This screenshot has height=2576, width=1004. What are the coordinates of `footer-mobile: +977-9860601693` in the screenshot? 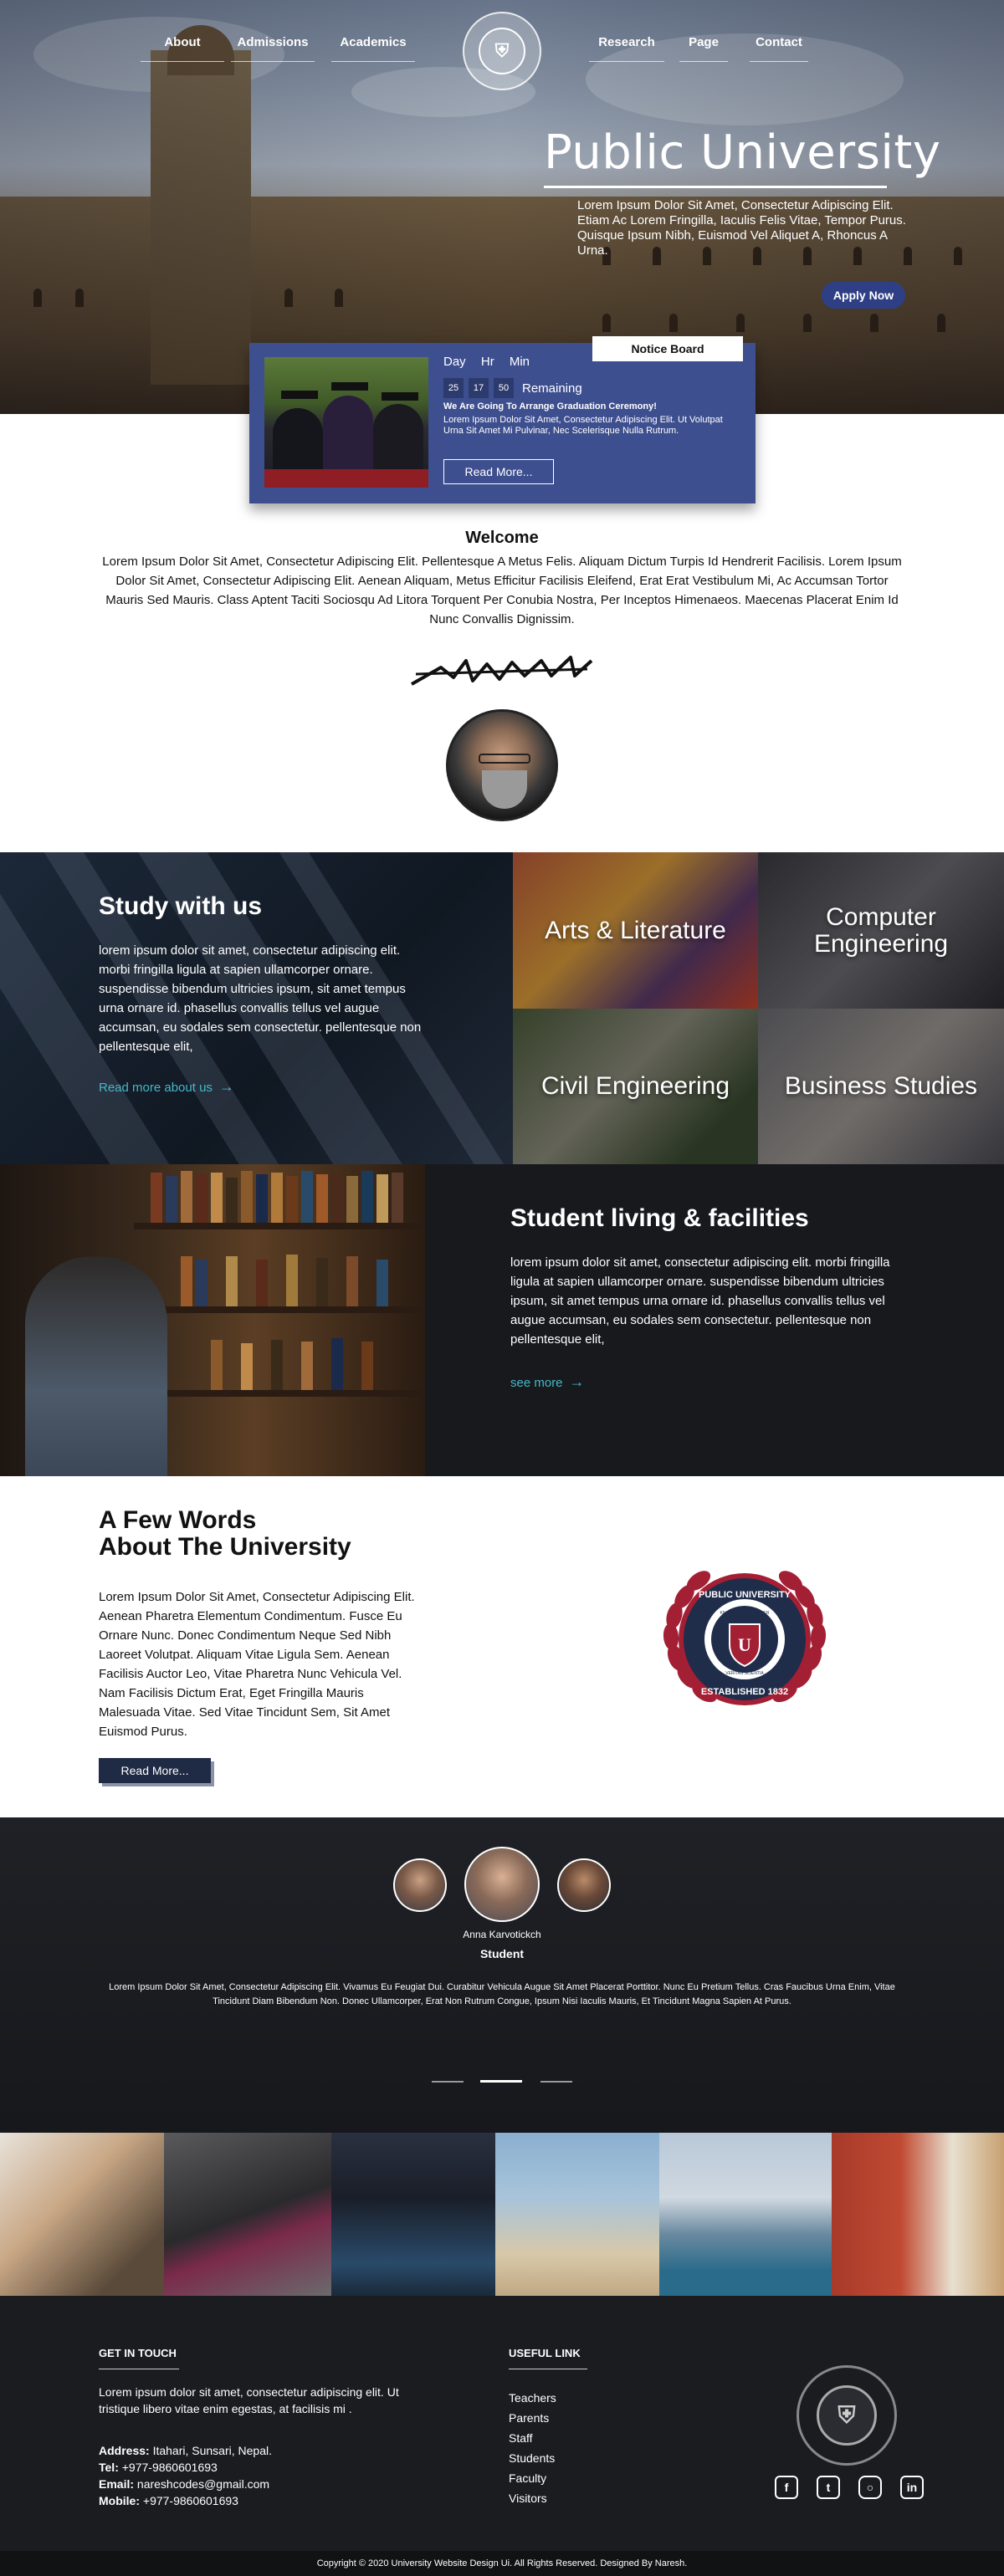 It's located at (191, 2500).